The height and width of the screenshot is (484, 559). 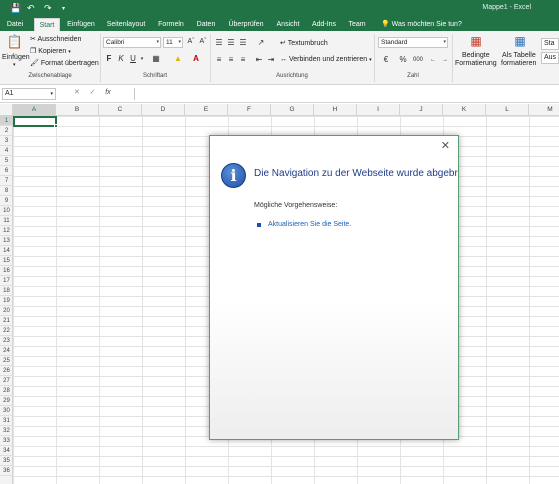 What do you see at coordinates (292, 110) in the screenshot?
I see `column-header: G` at bounding box center [292, 110].